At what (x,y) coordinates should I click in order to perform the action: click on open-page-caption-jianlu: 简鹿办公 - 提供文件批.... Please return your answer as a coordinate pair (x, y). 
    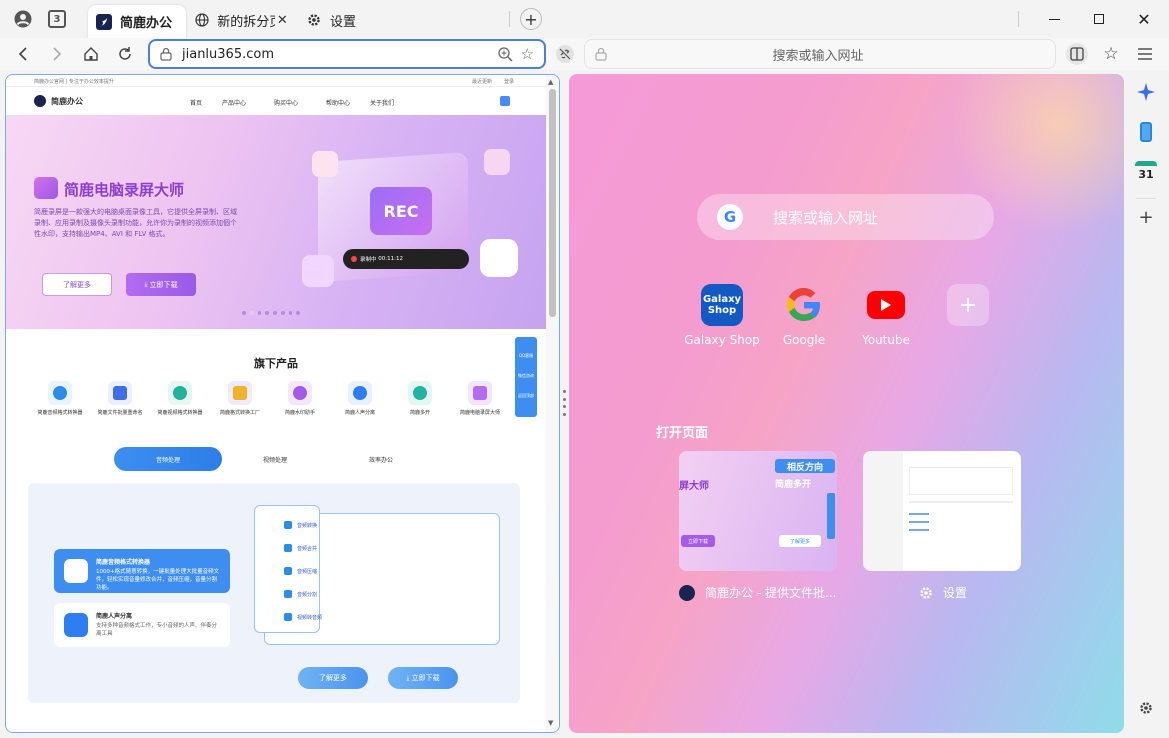
    Looking at the image, I should click on (757, 592).